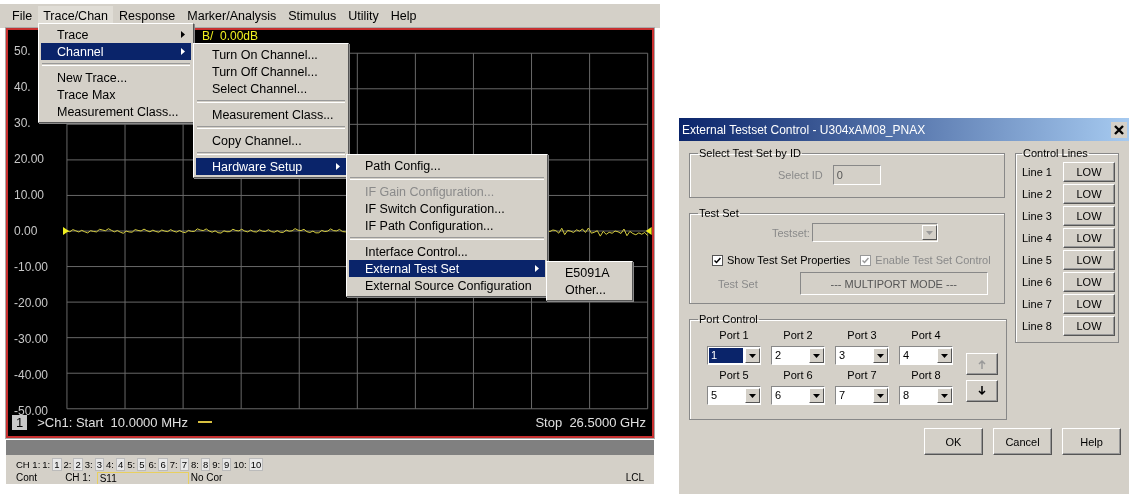 The image size is (1129, 494). Describe the element at coordinates (1091, 441) in the screenshot. I see `dialog-button: Help` at that location.